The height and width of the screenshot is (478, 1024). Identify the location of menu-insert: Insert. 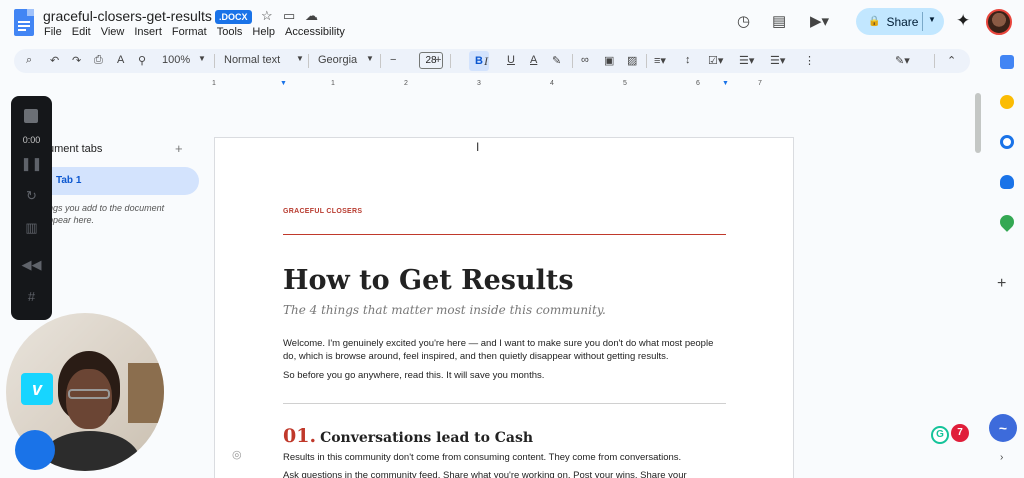
(148, 32).